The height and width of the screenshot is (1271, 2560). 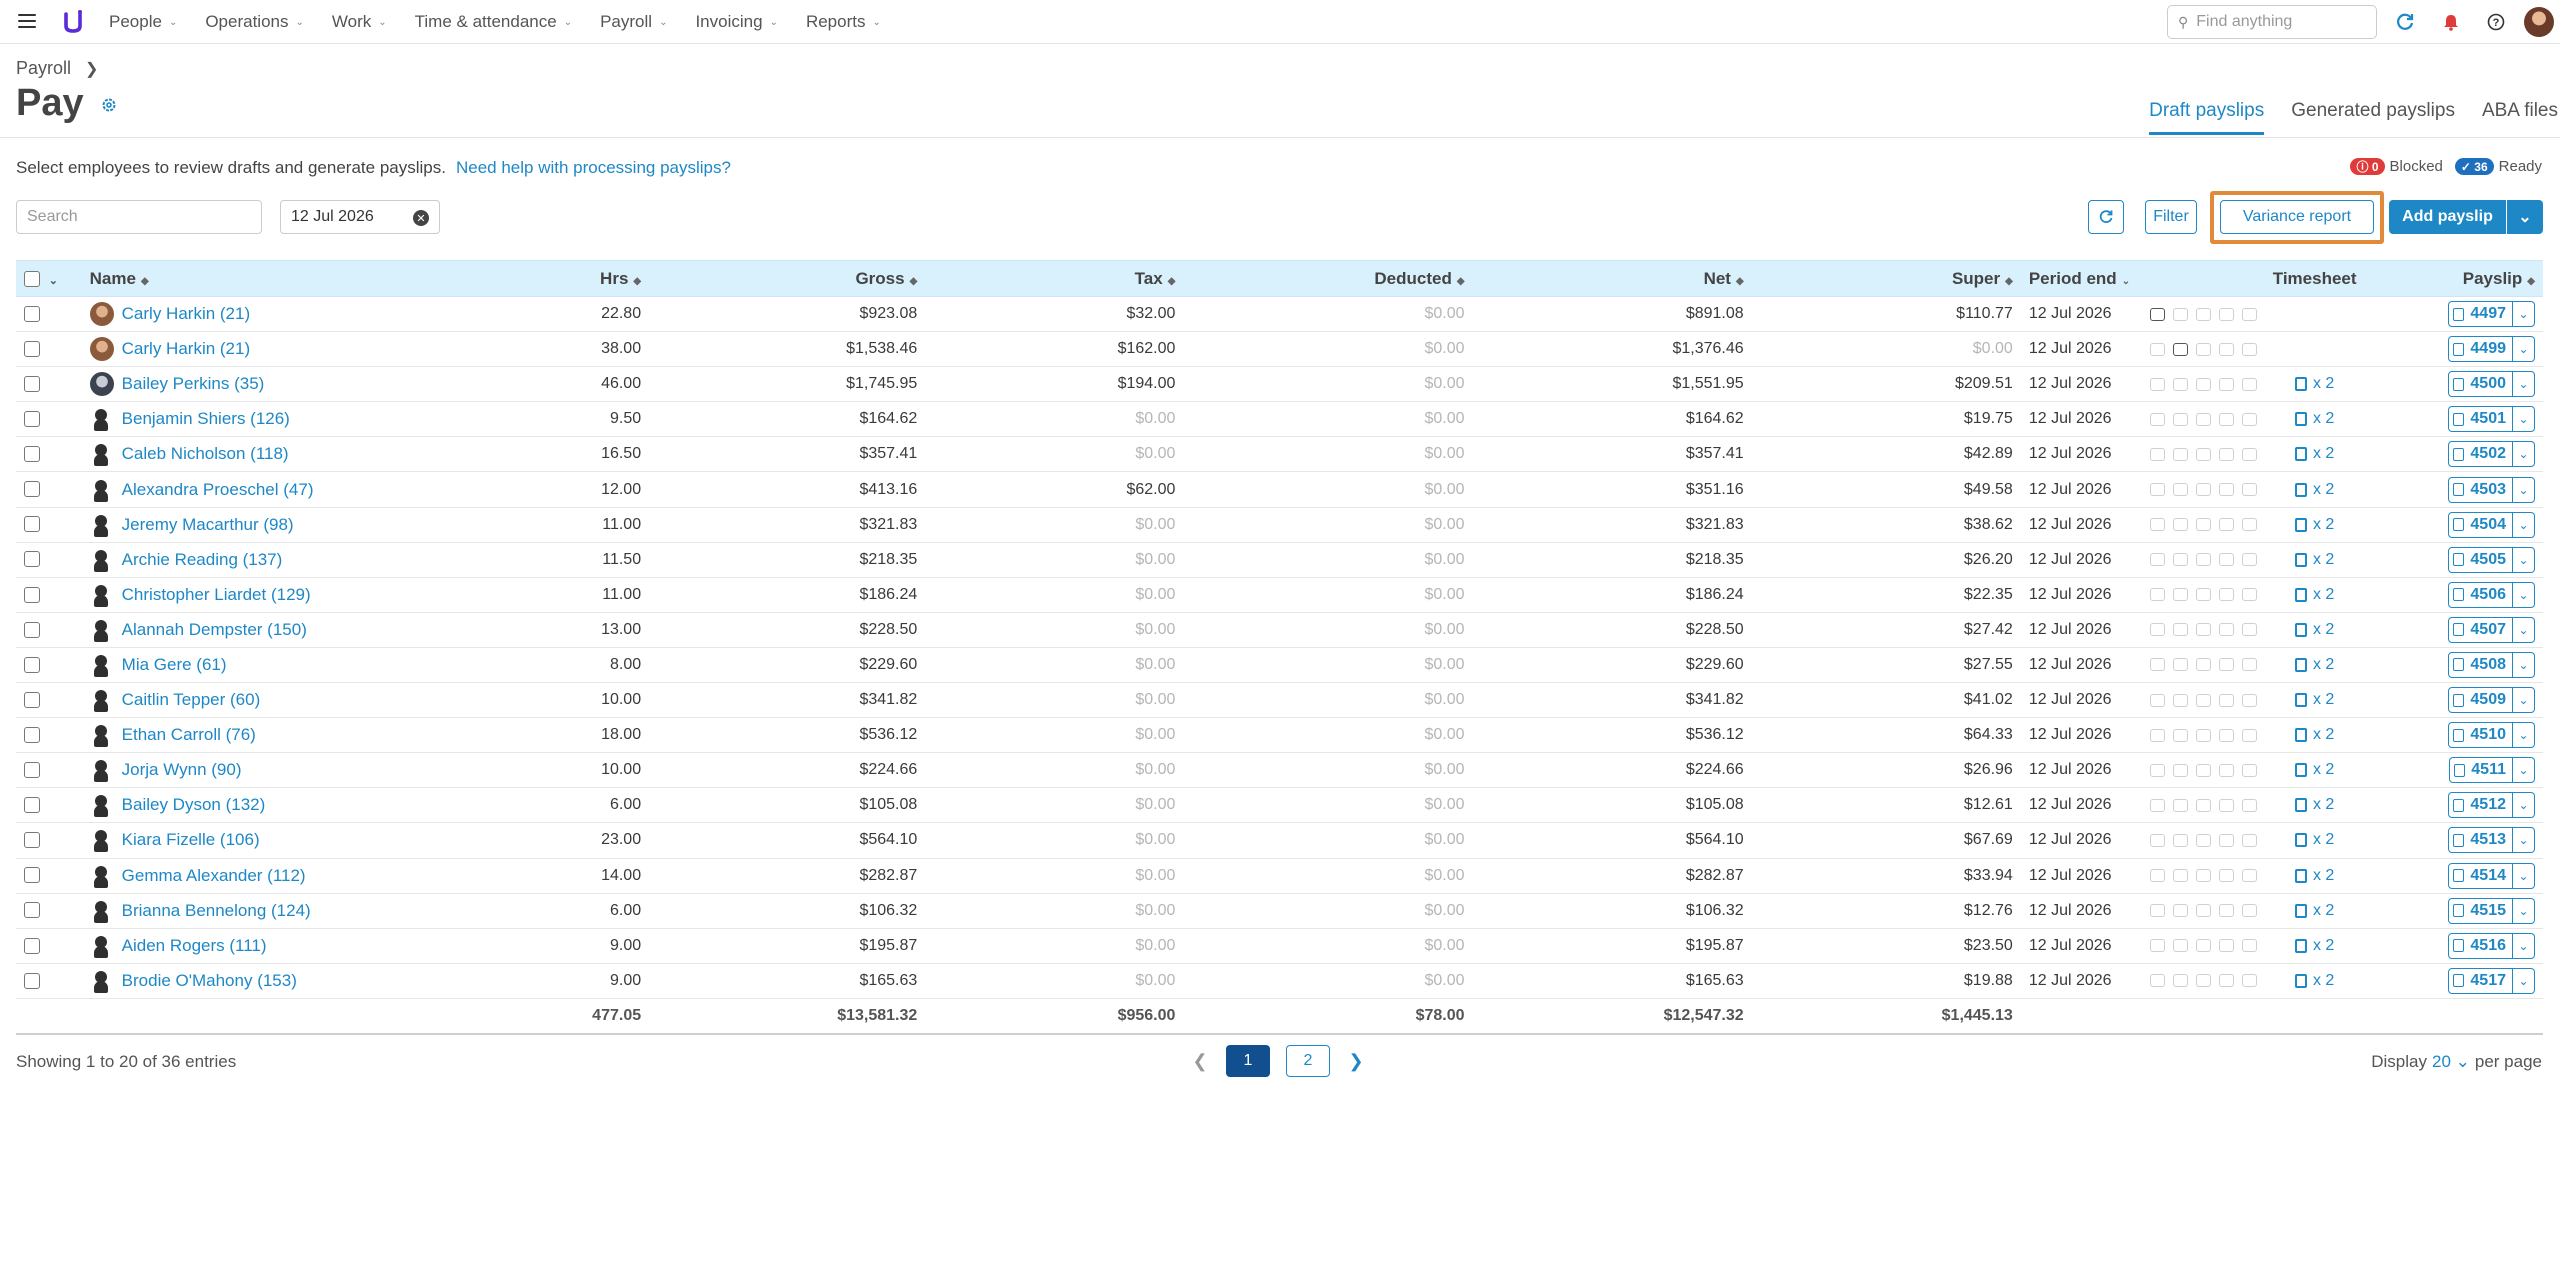 What do you see at coordinates (182, 770) in the screenshot?
I see `employee-name-link: Jorja Wynn (90)` at bounding box center [182, 770].